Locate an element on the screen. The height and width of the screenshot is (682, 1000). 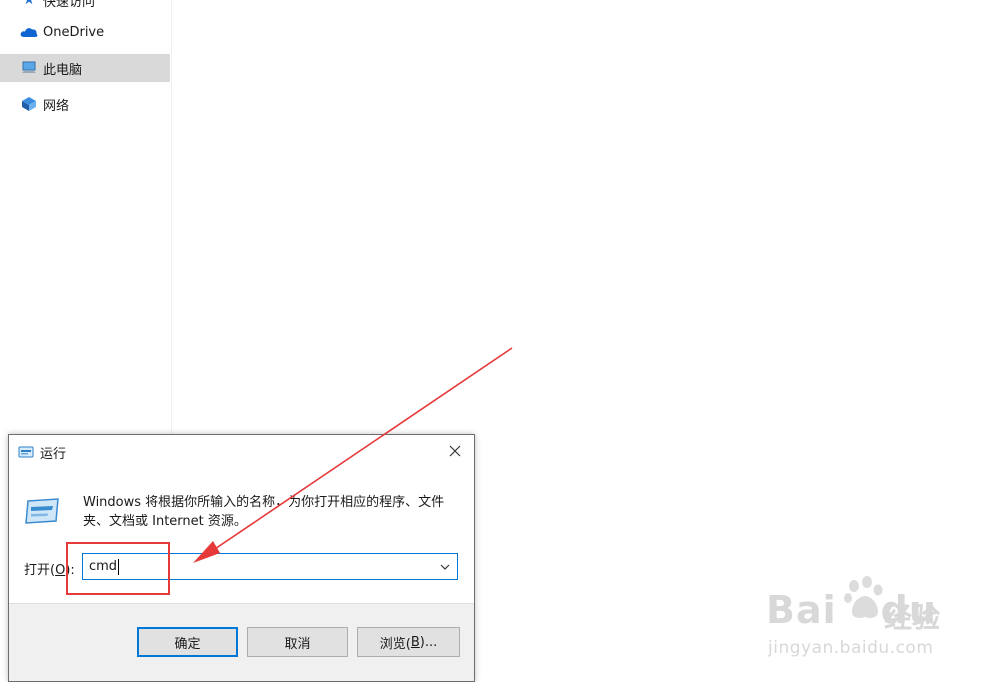
watermark-jingyan: 经验 is located at coordinates (912, 617).